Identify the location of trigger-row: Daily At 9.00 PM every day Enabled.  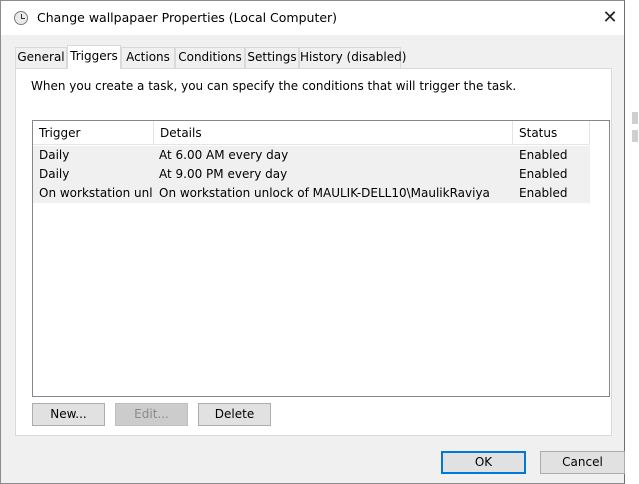
(311, 174).